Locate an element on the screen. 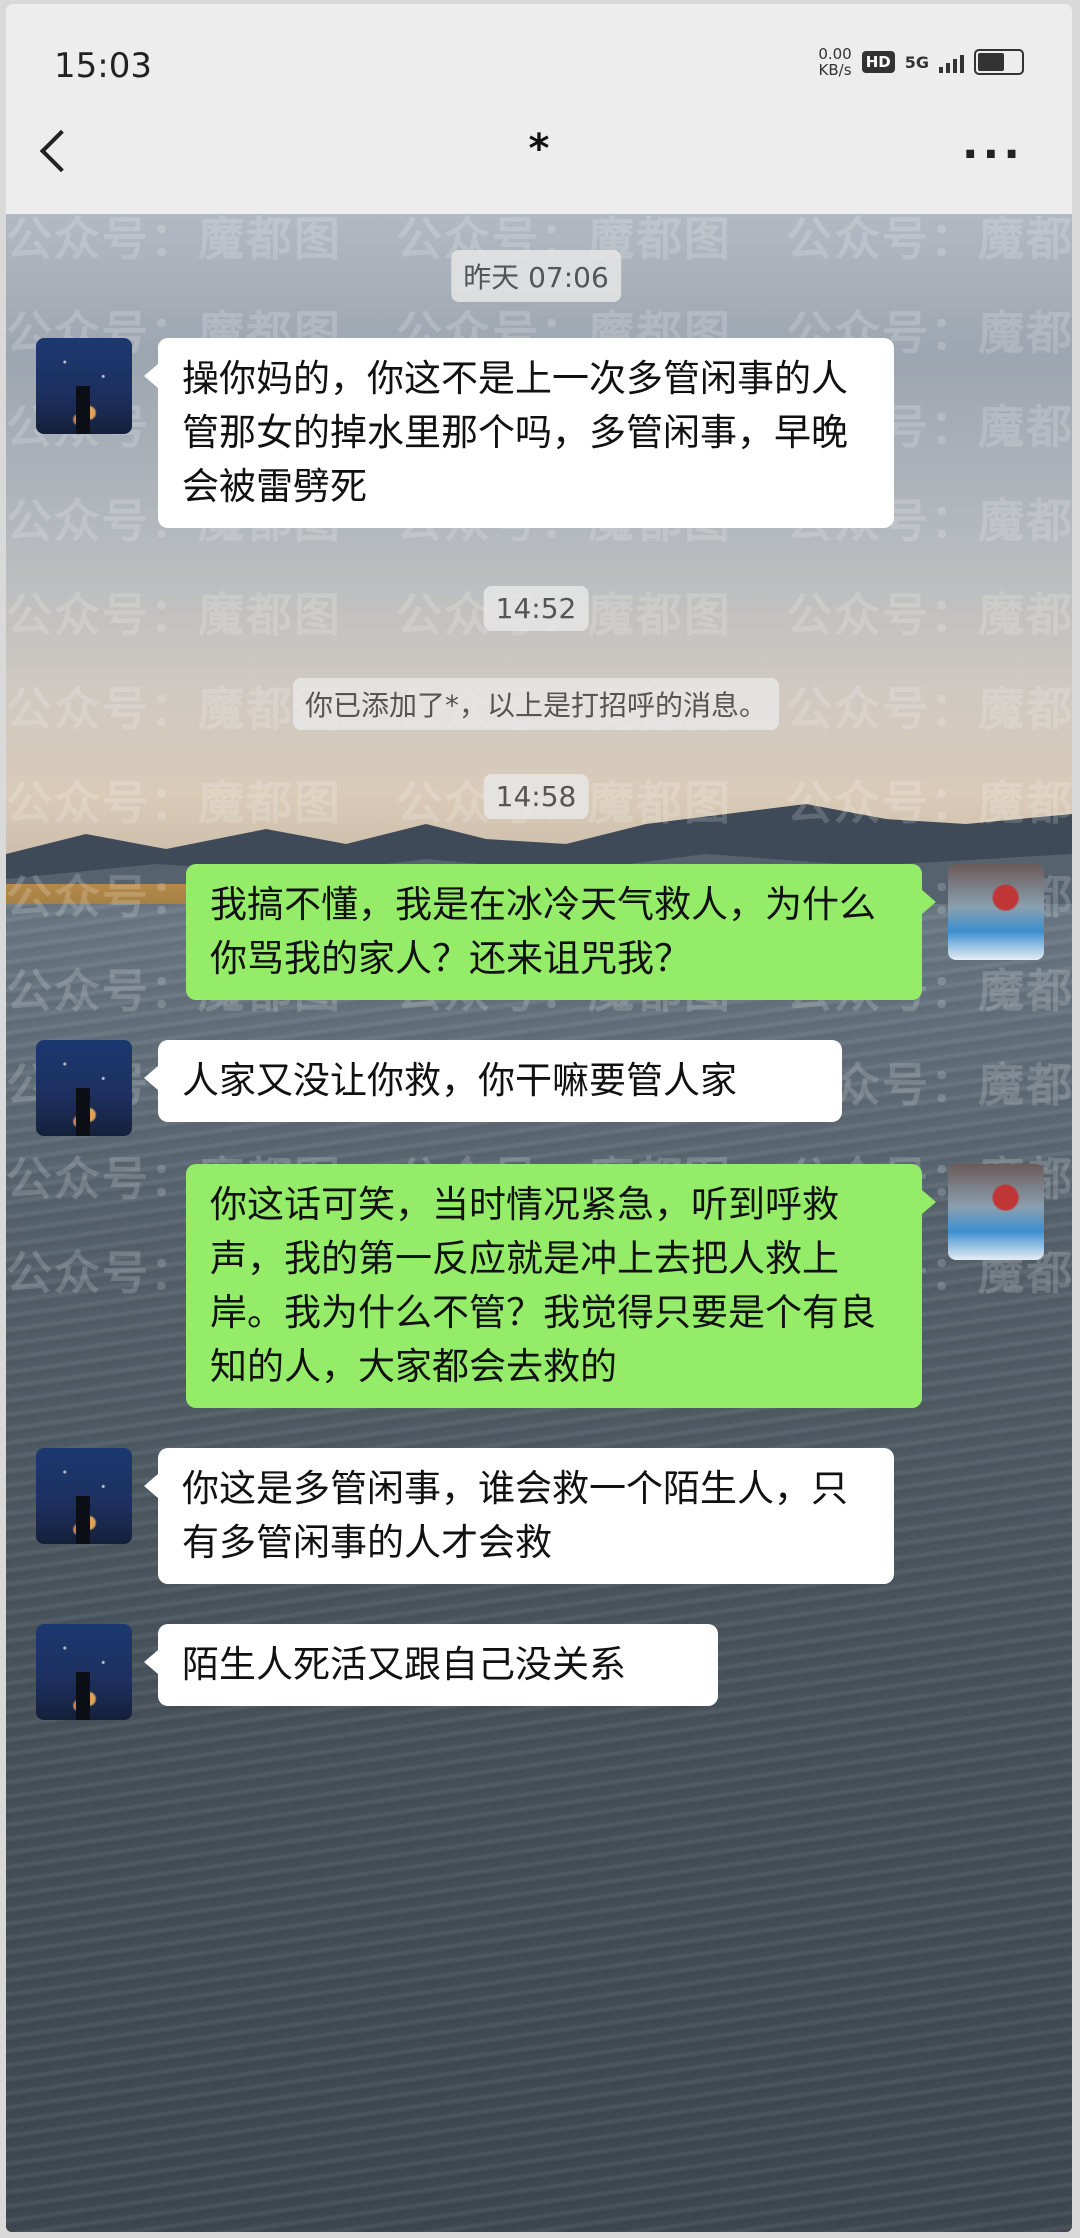 The width and height of the screenshot is (1080, 2238). status-time: 15:03 is located at coordinates (103, 66).